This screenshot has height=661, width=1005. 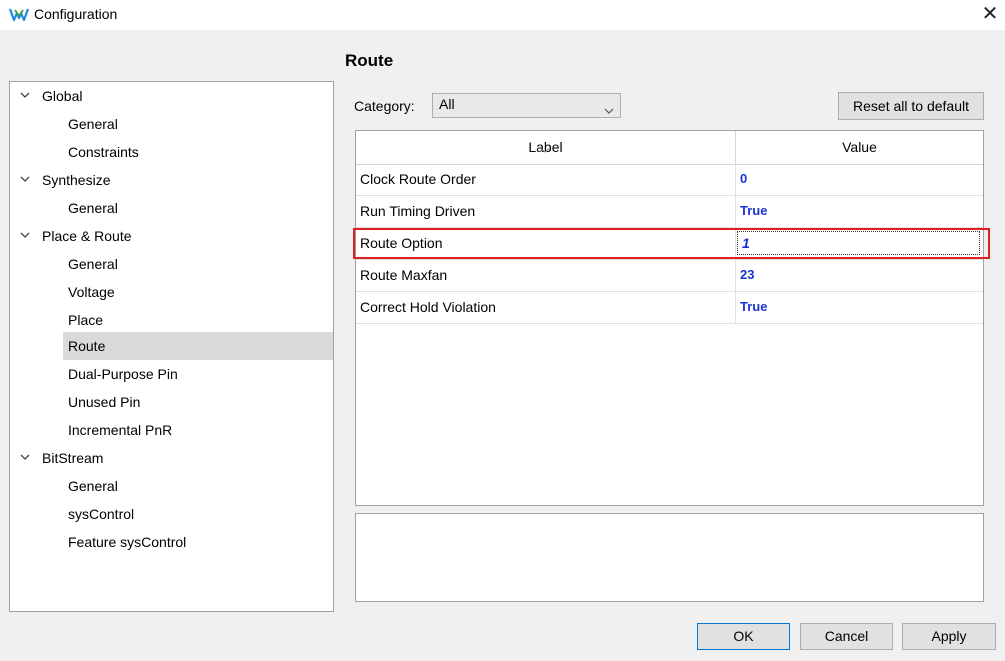 What do you see at coordinates (401, 243) in the screenshot?
I see `row-label: Route Option` at bounding box center [401, 243].